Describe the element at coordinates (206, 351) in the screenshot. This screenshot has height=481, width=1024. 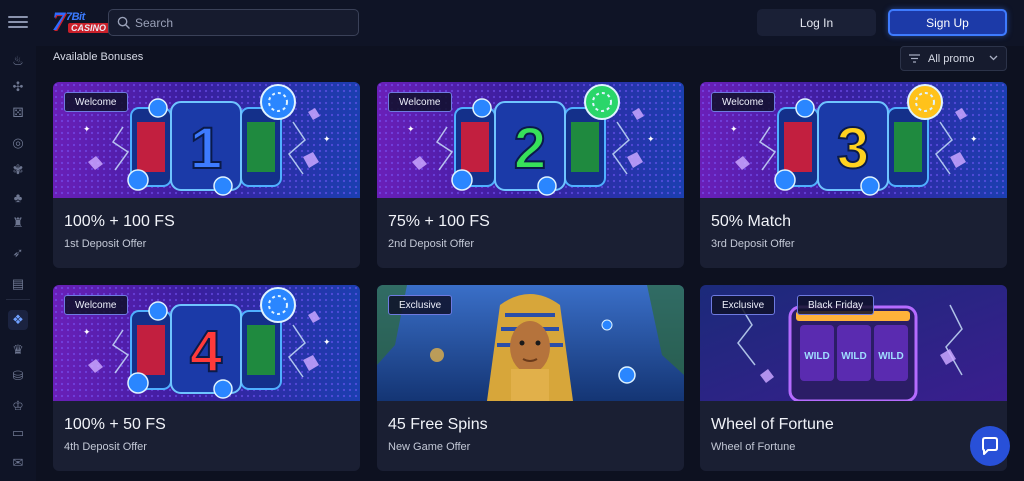
I see `svg-text: 4` at that location.